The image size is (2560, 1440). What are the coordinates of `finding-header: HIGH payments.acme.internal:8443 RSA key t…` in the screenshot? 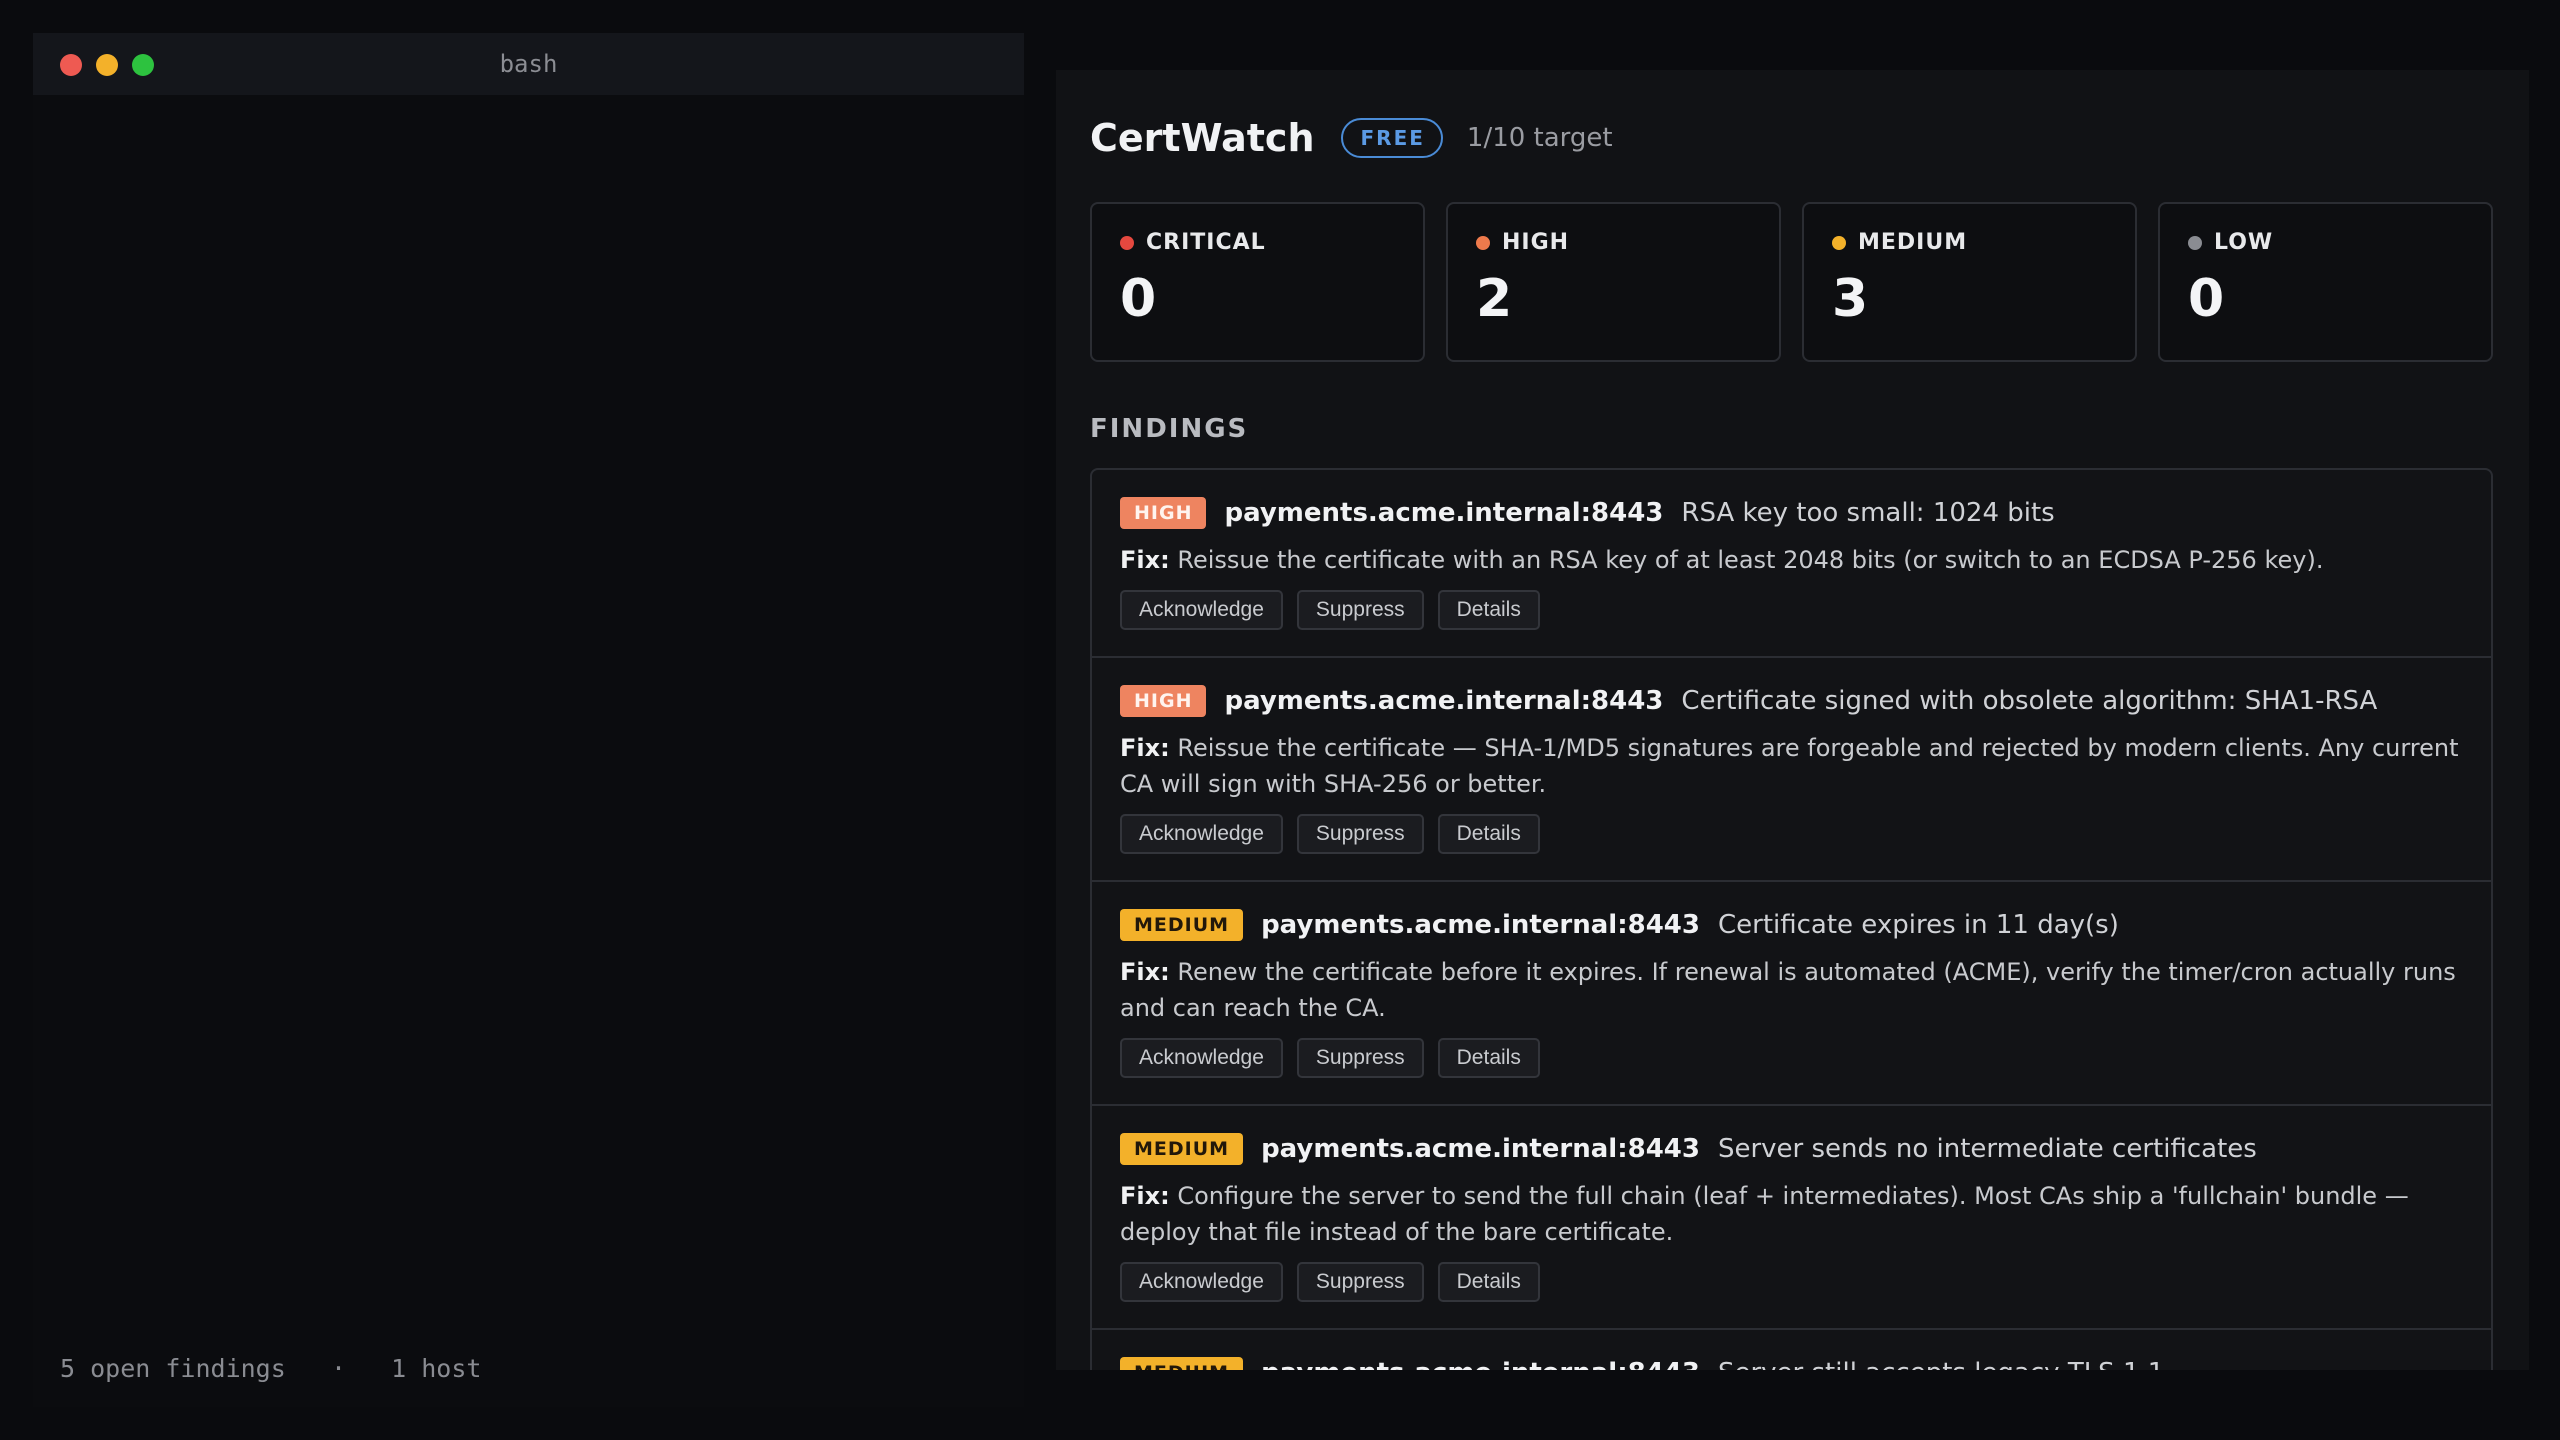 It's located at (1791, 513).